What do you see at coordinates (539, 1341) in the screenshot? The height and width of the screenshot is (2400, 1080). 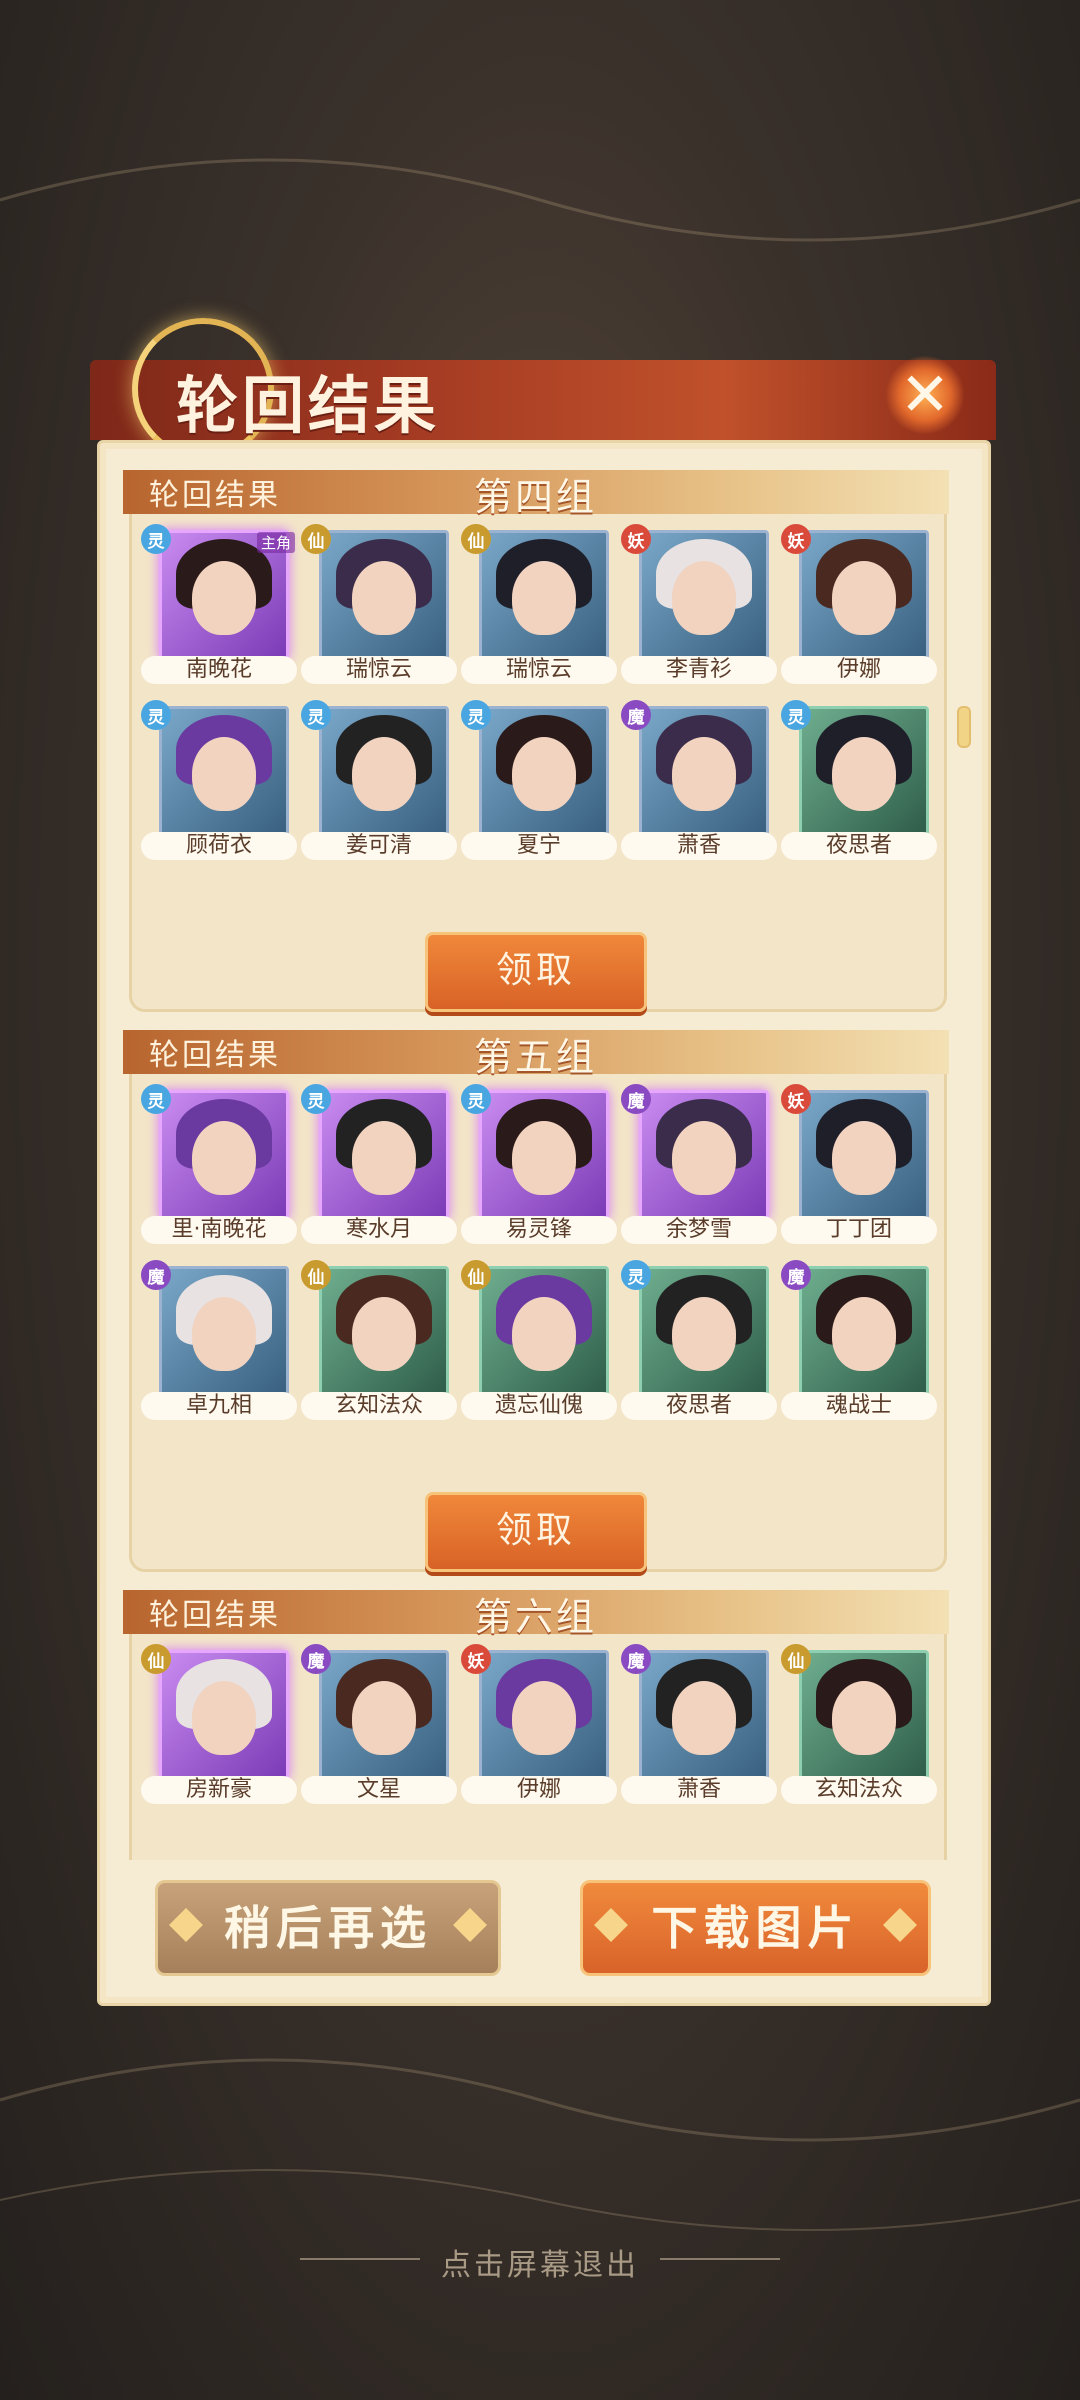 I see `character-card: 仙 遗忘仙傀` at bounding box center [539, 1341].